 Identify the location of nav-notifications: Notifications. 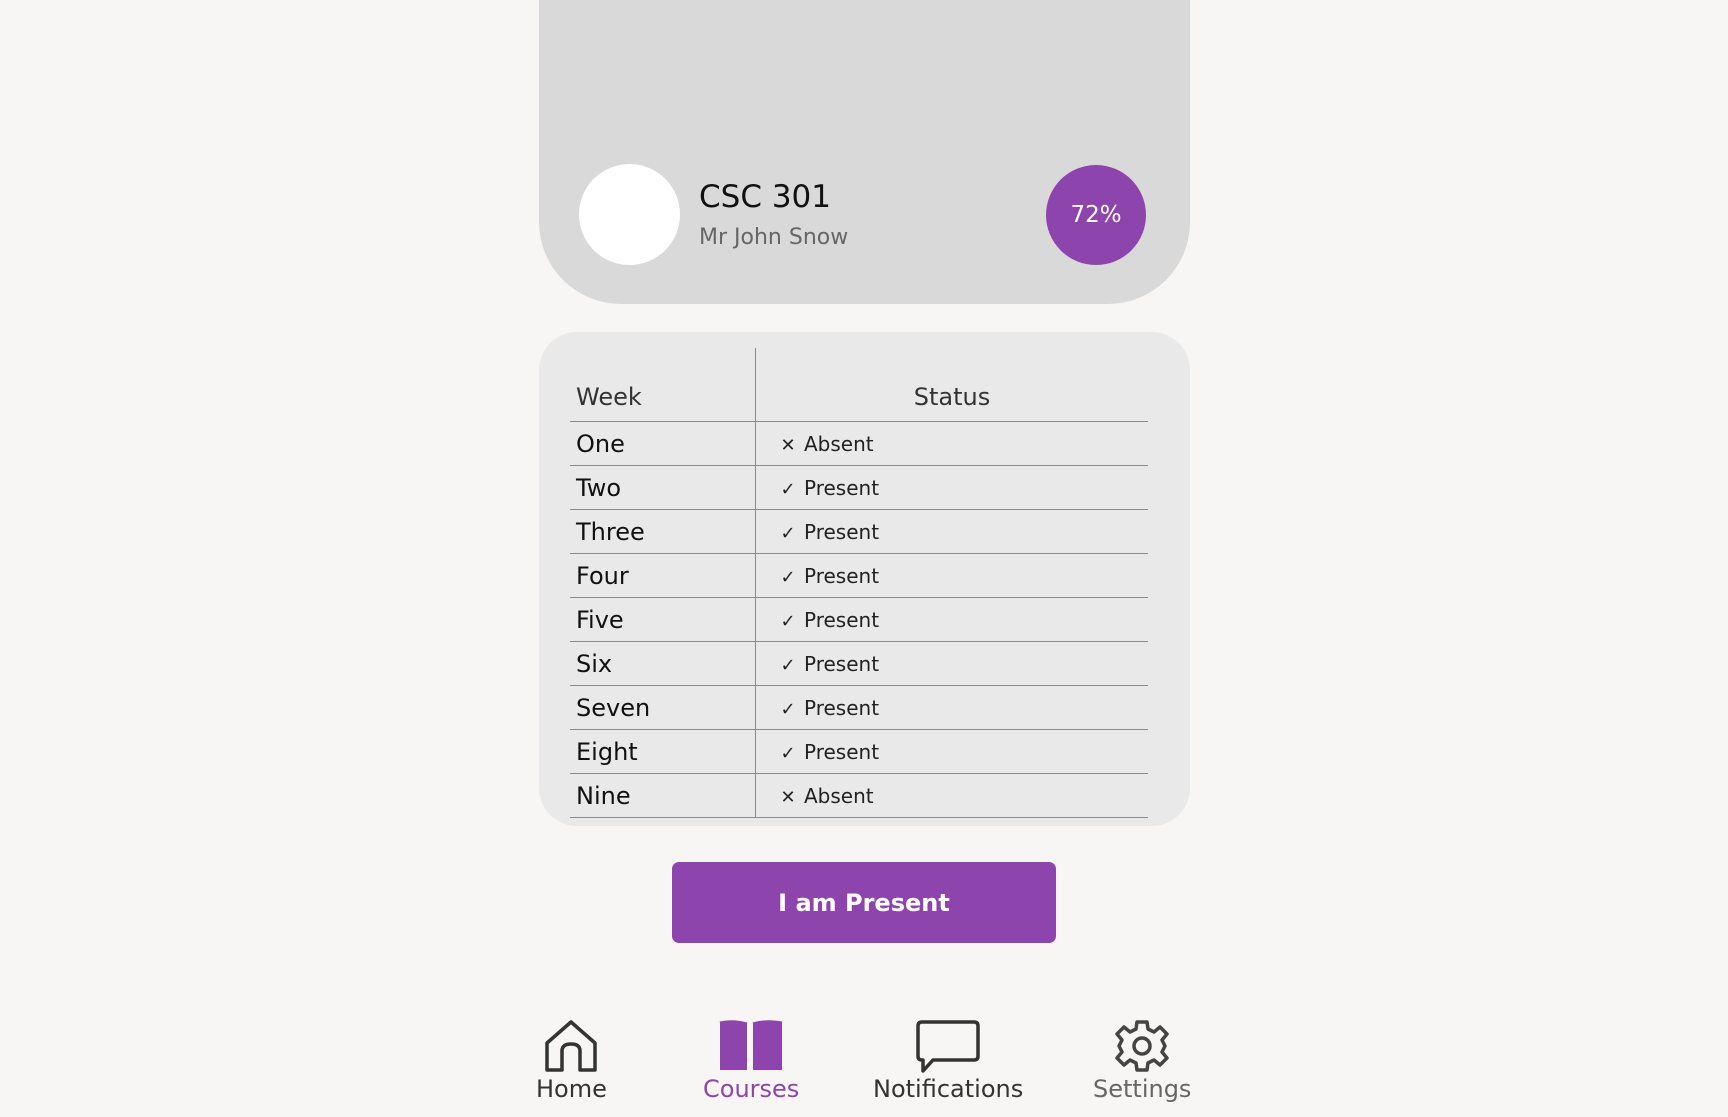
(948, 1061).